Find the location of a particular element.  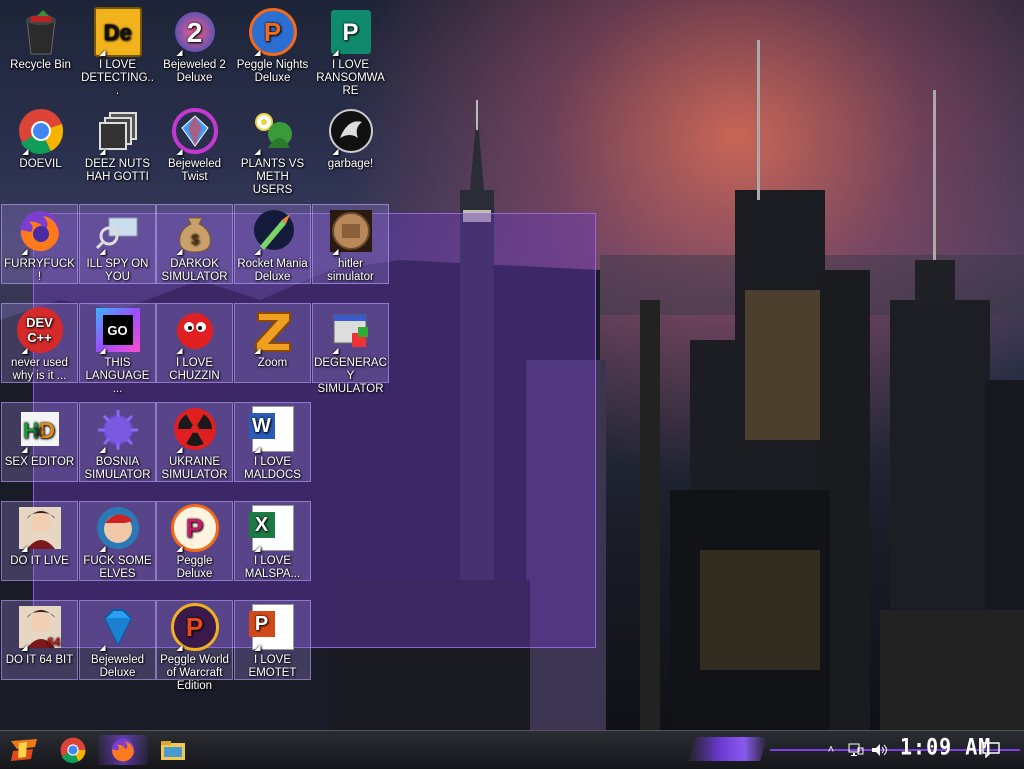

desktop-icon-darkok: $ ◢ DARKOK SIMULATOR is located at coordinates (194, 244).